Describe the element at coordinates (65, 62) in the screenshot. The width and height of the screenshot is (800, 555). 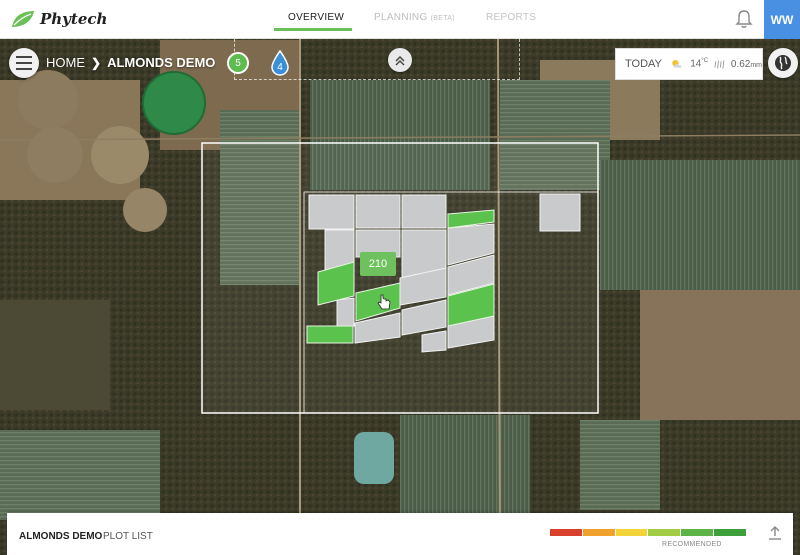
I see `breadcrumb-home: HOME` at that location.